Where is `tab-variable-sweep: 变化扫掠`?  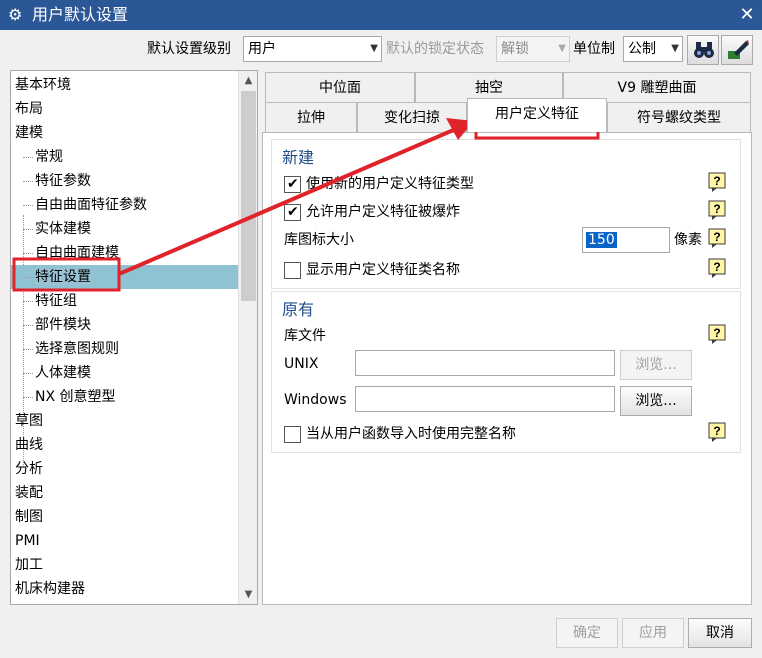 tab-variable-sweep: 变化扫掠 is located at coordinates (412, 117).